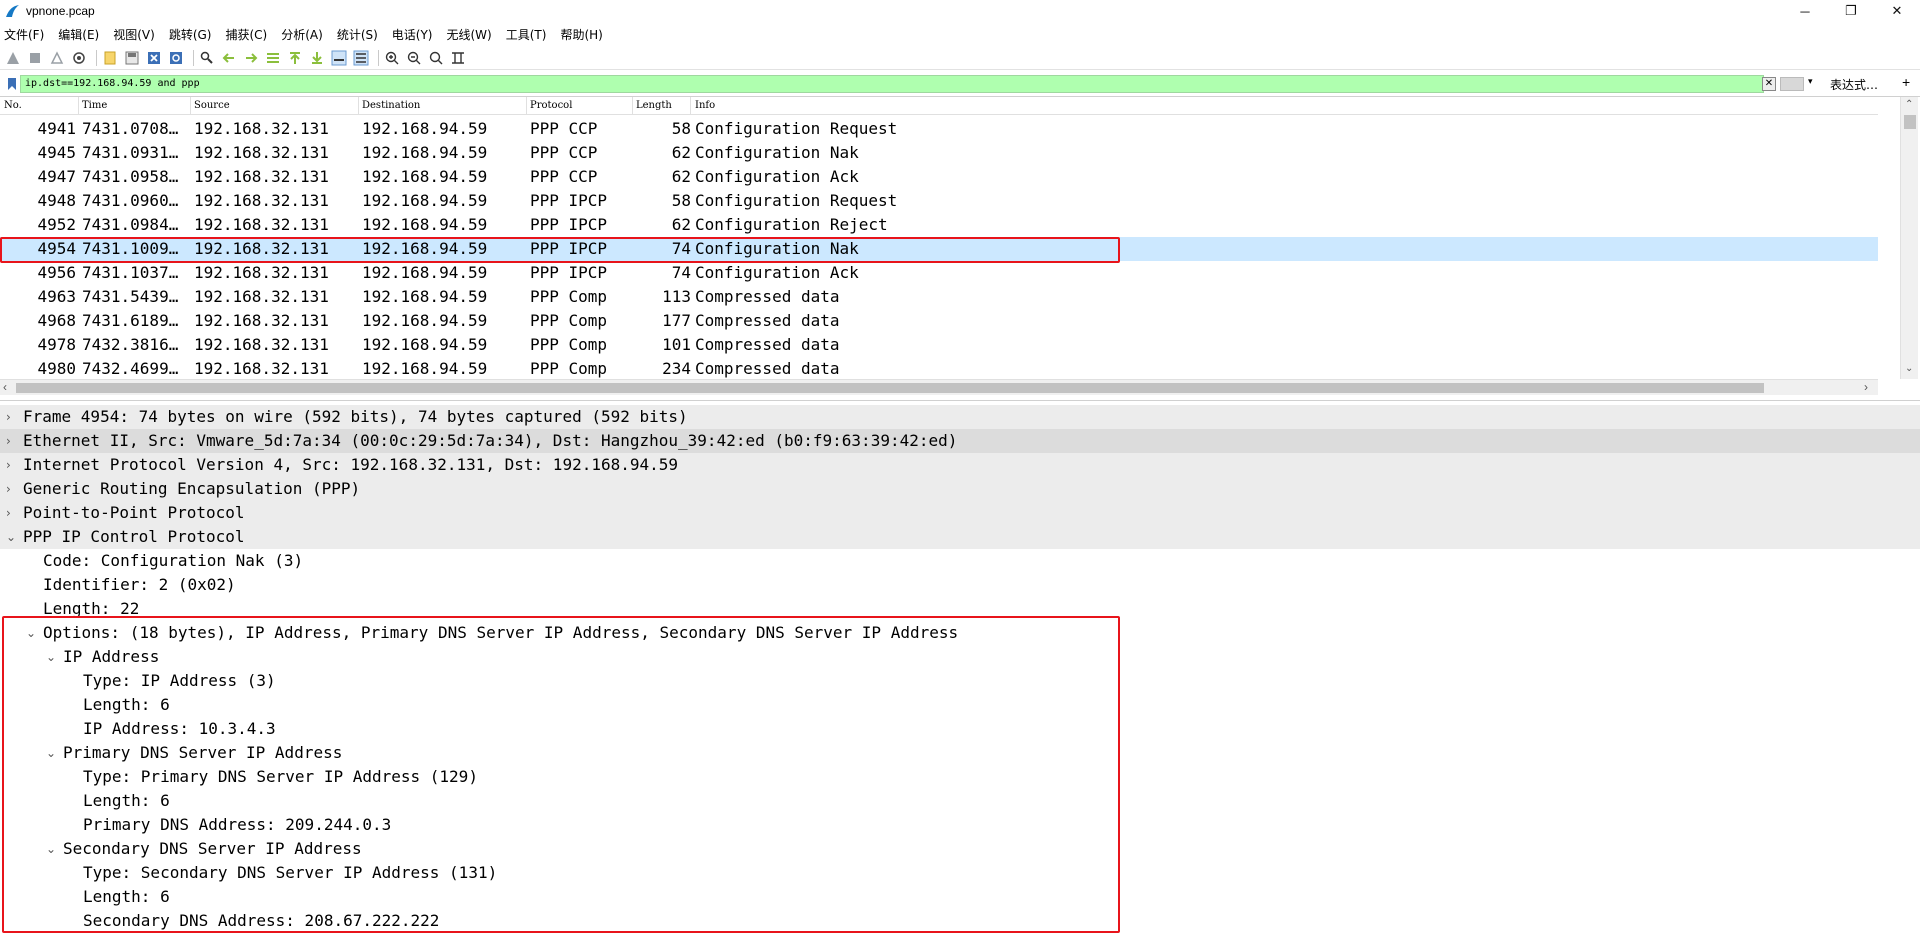  What do you see at coordinates (1909, 104) in the screenshot?
I see `scroll-up-icon: ⌃` at bounding box center [1909, 104].